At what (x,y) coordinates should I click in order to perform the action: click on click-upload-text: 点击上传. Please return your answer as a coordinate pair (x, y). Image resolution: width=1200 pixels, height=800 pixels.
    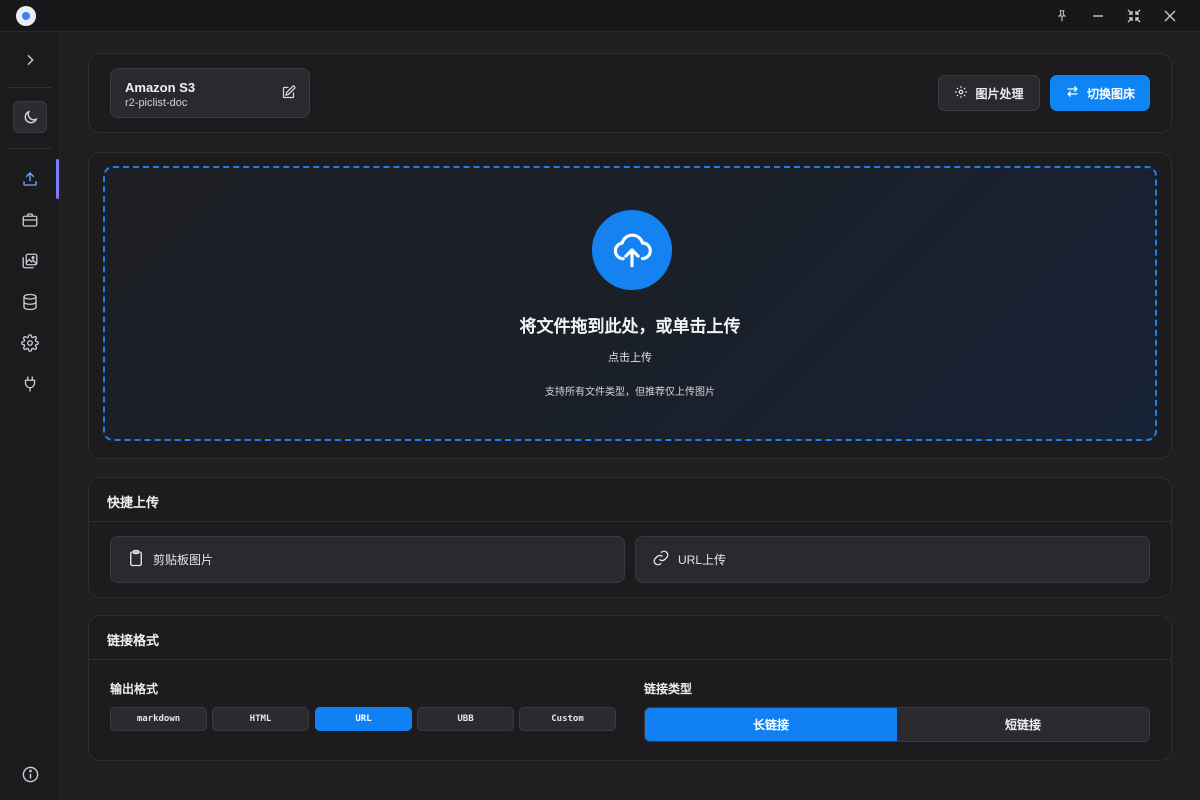
    Looking at the image, I should click on (630, 357).